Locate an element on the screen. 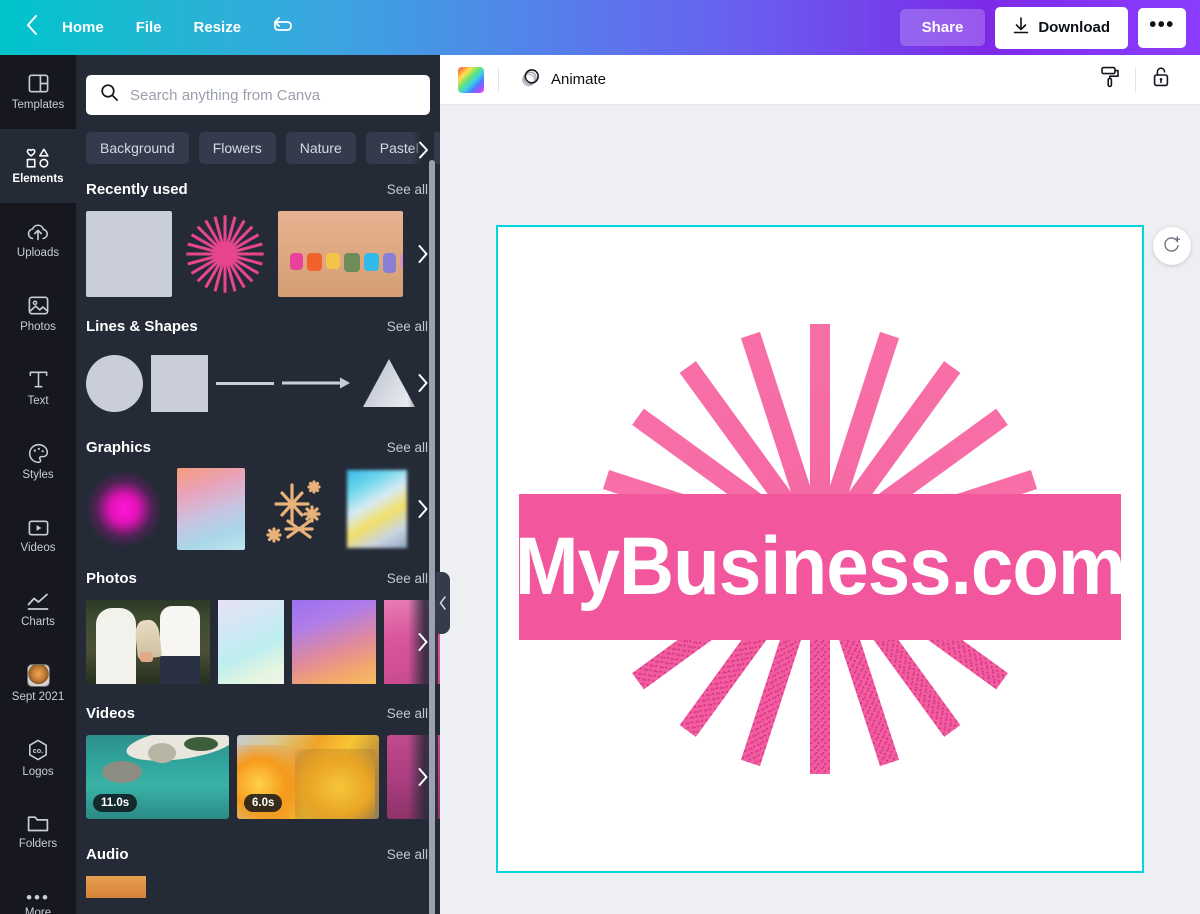 The height and width of the screenshot is (914, 1200). row-graphics is located at coordinates (258, 509).